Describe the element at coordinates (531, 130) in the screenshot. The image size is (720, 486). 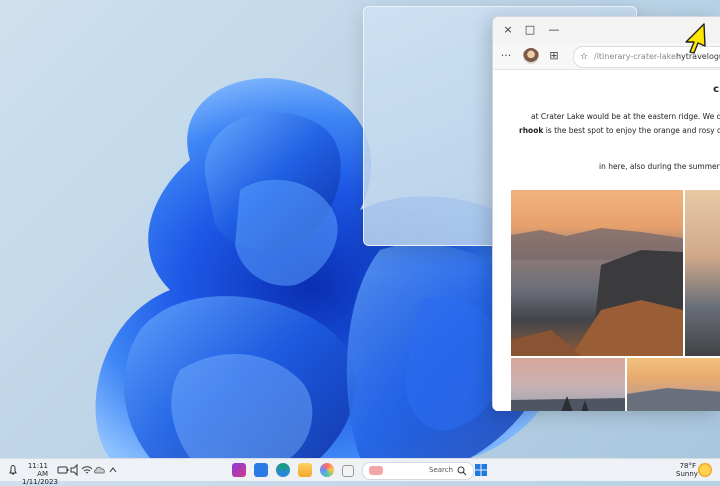
I see `article-link-bold: rhook` at that location.